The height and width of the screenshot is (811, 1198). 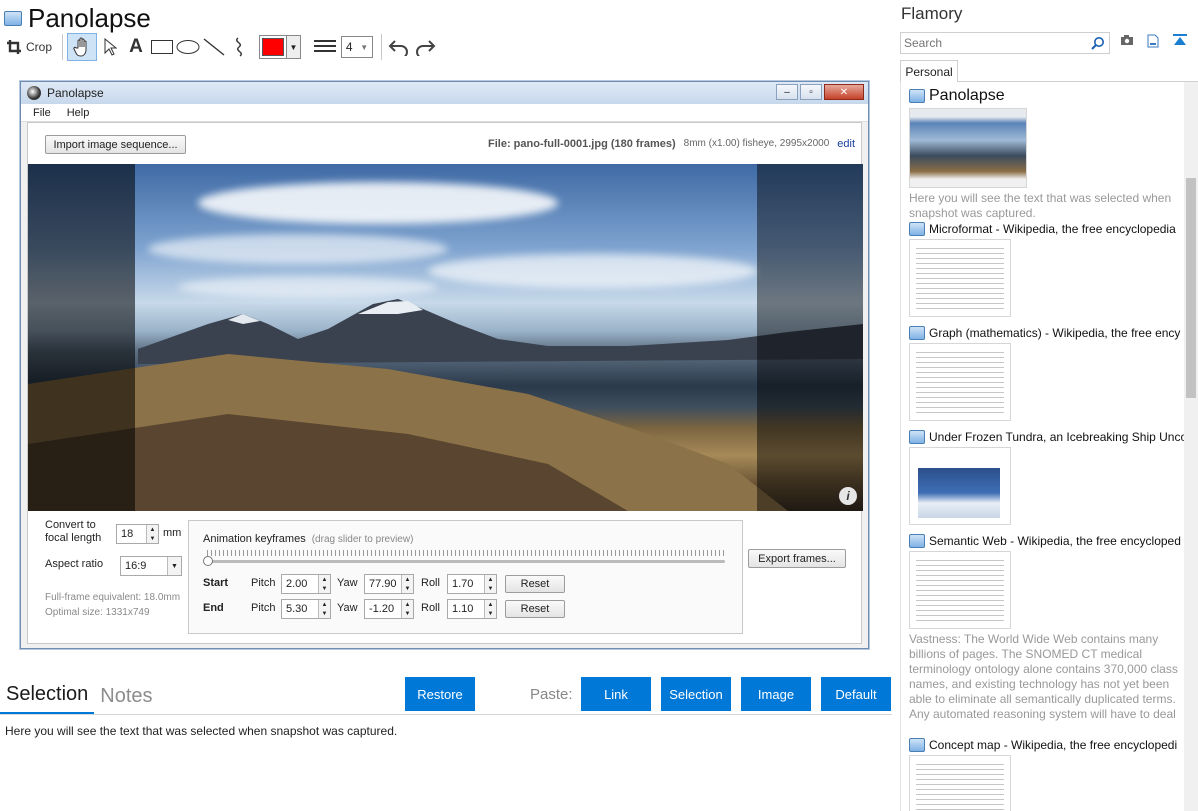 I want to click on focal-unit: mm, so click(x=172, y=533).